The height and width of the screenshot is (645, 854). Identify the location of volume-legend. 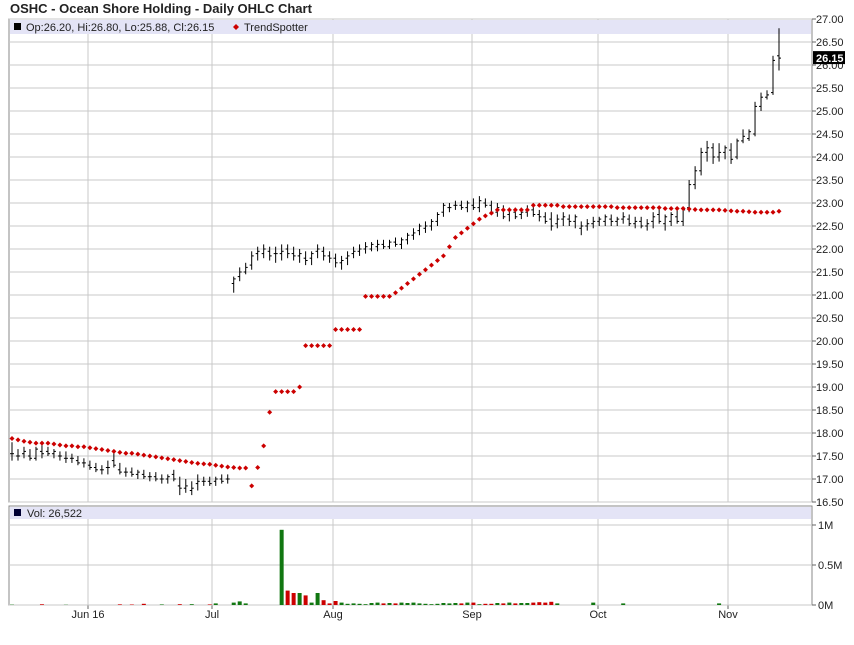
(410, 513).